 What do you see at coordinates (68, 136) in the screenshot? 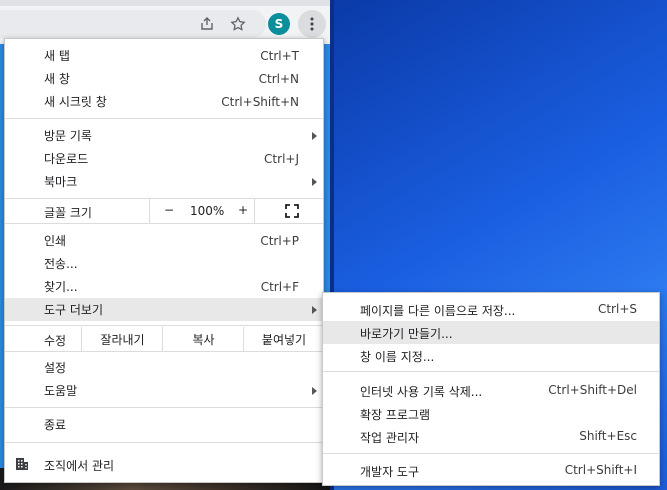
I see `menu-item-label: 방문 기록` at bounding box center [68, 136].